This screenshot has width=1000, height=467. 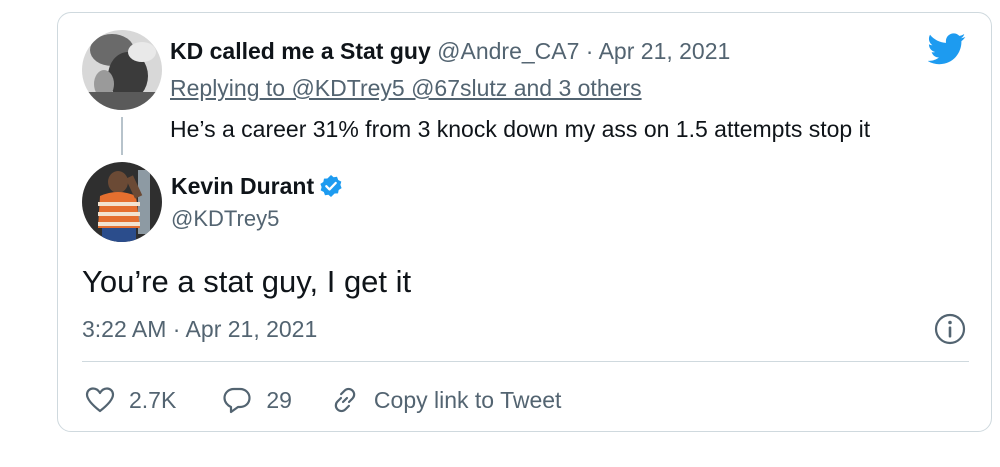 What do you see at coordinates (153, 399) in the screenshot?
I see `like-count: 2.7K` at bounding box center [153, 399].